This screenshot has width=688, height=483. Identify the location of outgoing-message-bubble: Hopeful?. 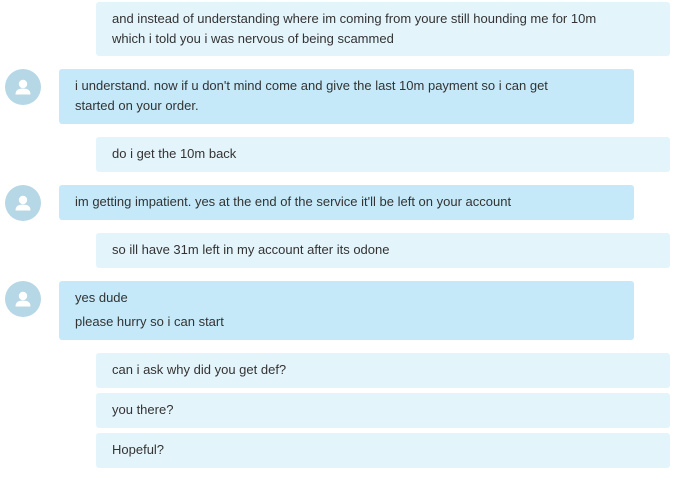
(383, 450).